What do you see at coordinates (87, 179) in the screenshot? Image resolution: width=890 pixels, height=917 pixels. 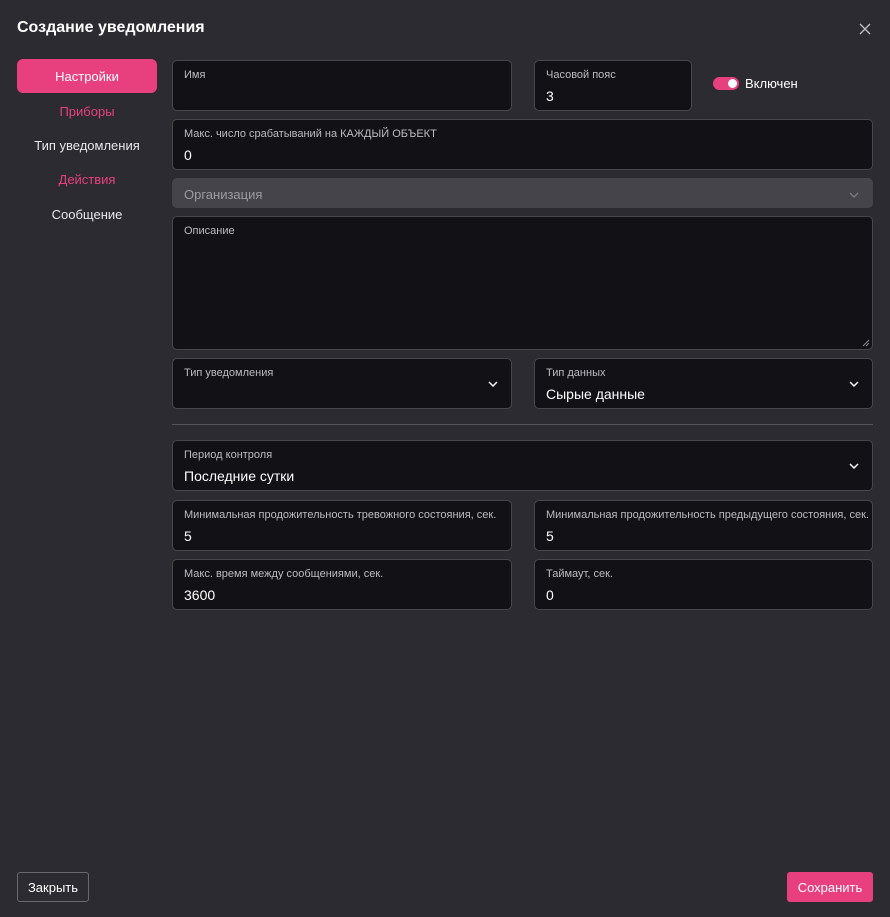 I see `sidebar-item-actions: Действия` at bounding box center [87, 179].